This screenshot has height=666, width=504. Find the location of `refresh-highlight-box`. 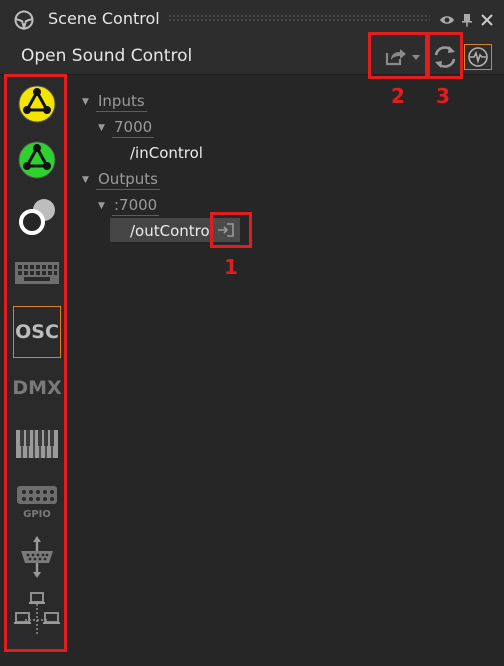

refresh-highlight-box is located at coordinates (445, 55).